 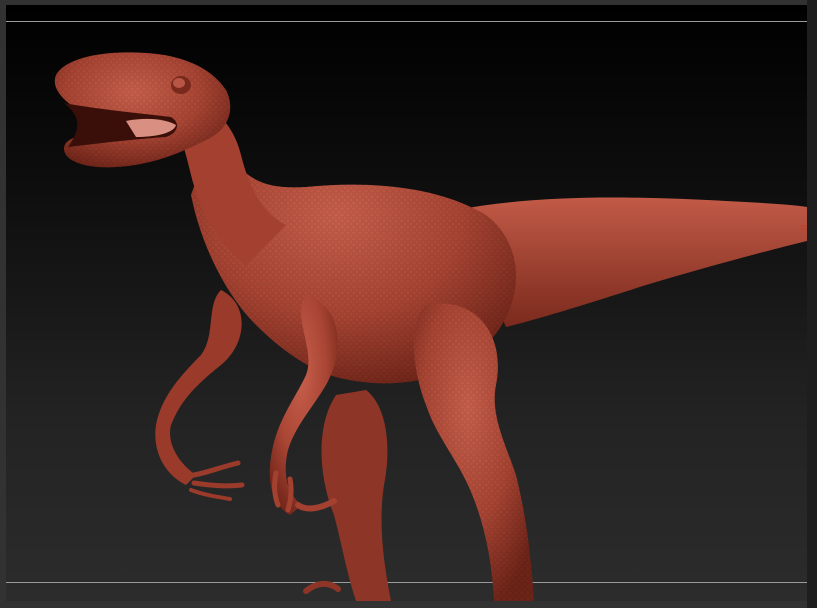 What do you see at coordinates (347, 495) in the screenshot?
I see `far-hind-leg` at bounding box center [347, 495].